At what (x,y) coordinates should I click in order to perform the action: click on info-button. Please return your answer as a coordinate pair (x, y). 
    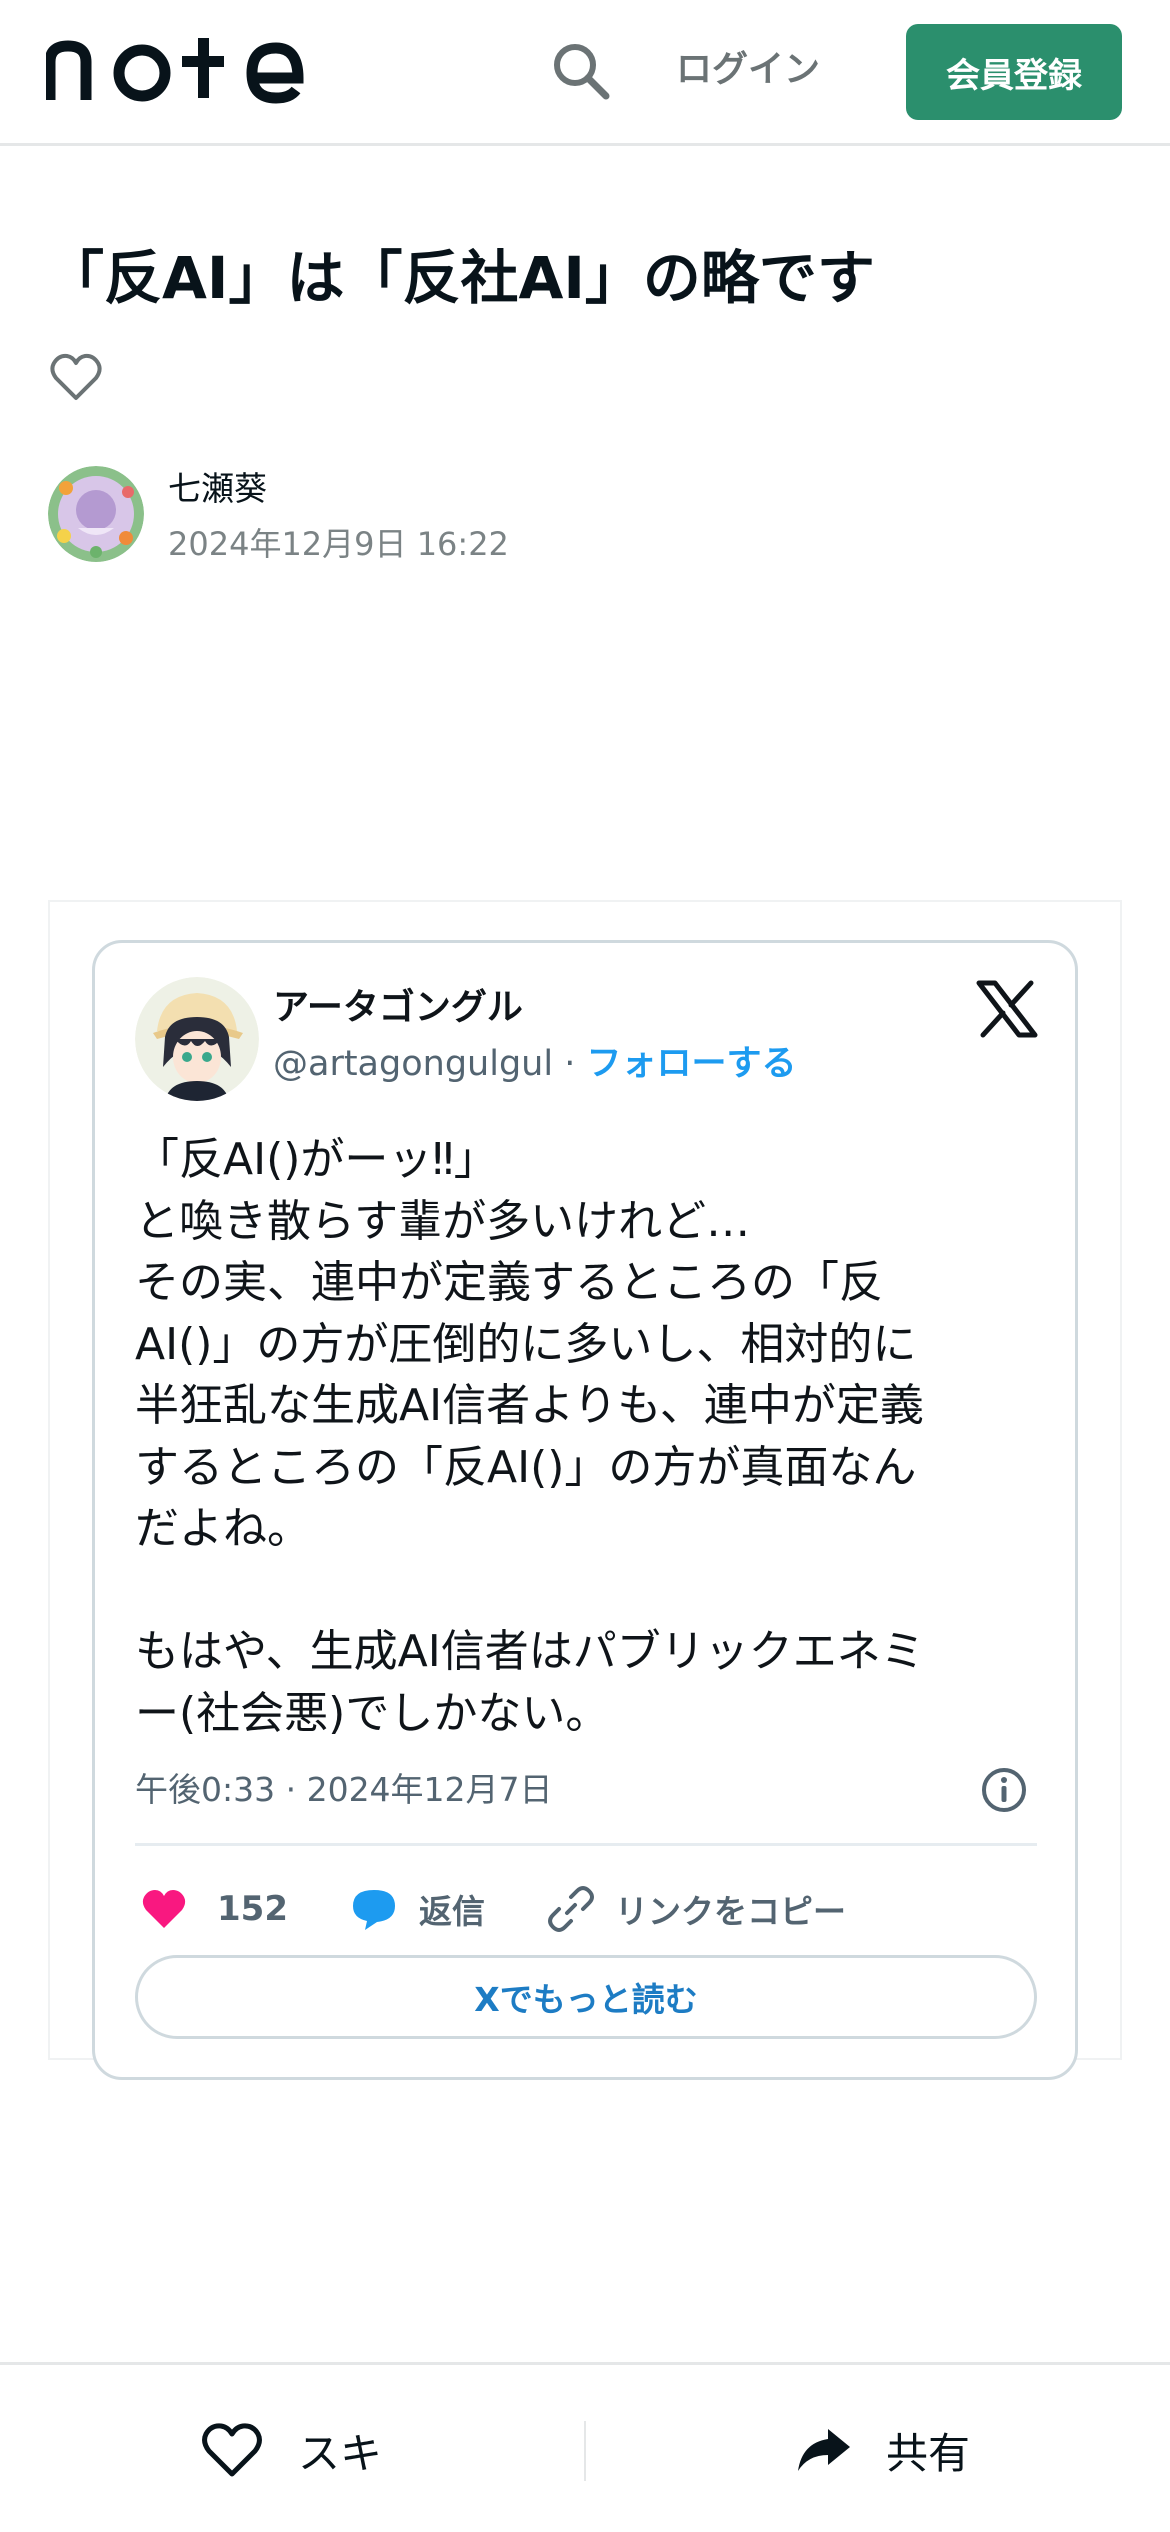
    Looking at the image, I should click on (1004, 1790).